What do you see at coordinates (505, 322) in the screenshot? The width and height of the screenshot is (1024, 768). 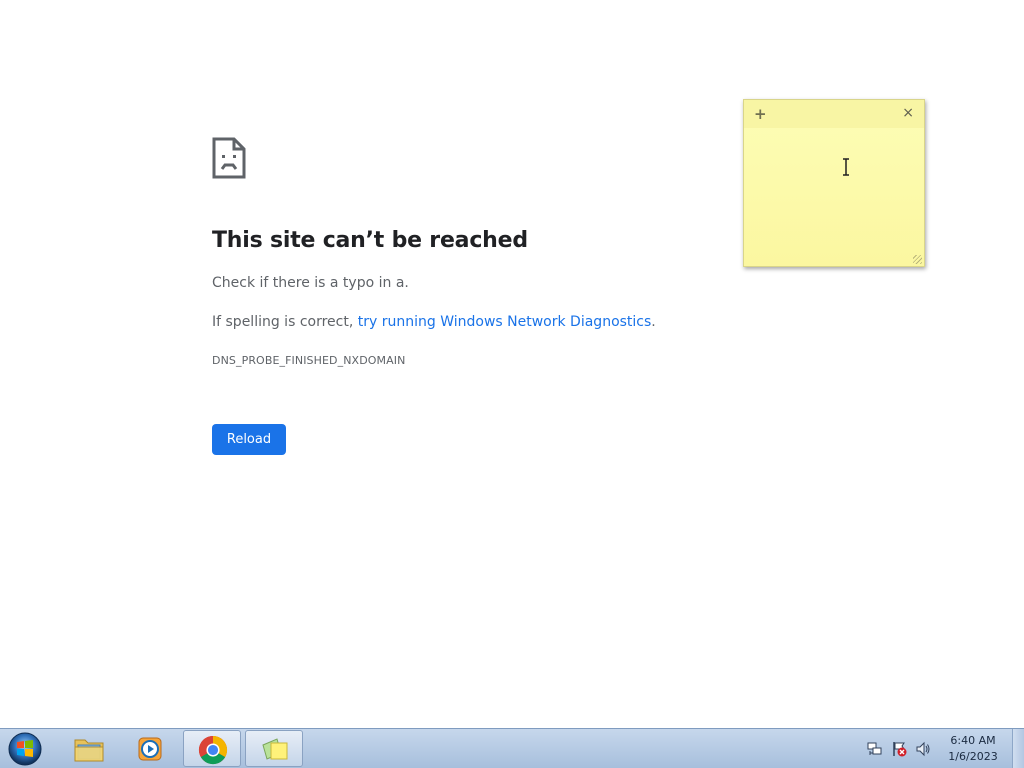 I see `network-diagnostics-link: try running Windows Network Diagnostics` at bounding box center [505, 322].